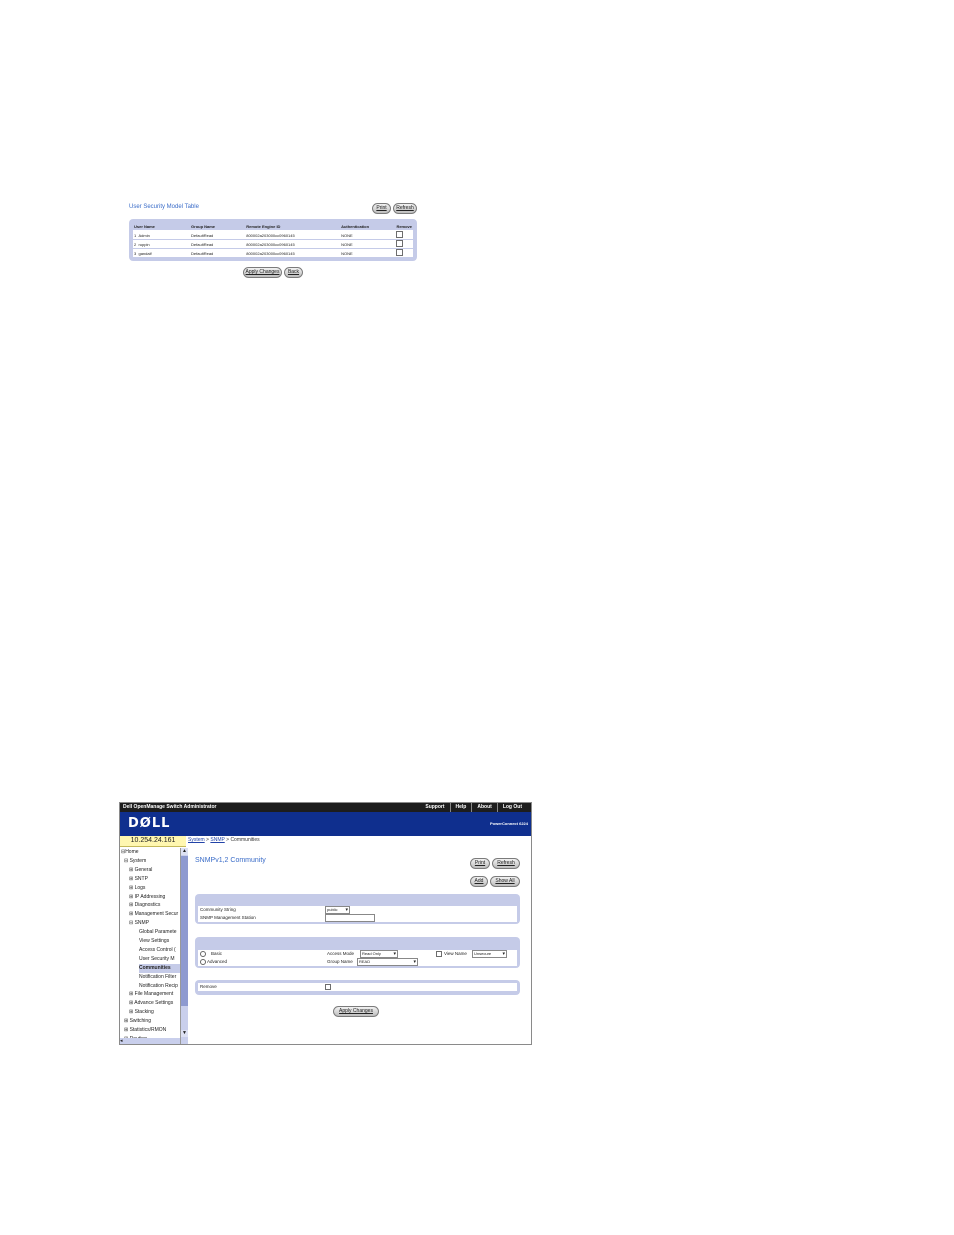  Describe the element at coordinates (434, 807) in the screenshot. I see `support-link: Support` at that location.